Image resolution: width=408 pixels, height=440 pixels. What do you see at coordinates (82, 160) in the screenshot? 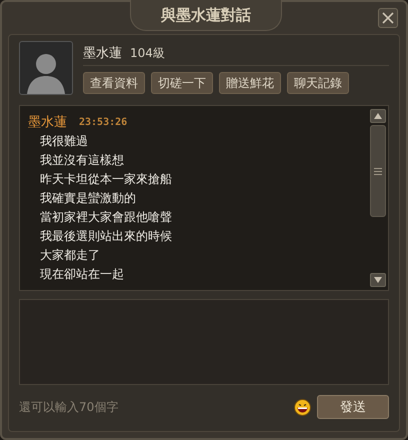
I see `message-text: 我並沒有這樣想` at bounding box center [82, 160].